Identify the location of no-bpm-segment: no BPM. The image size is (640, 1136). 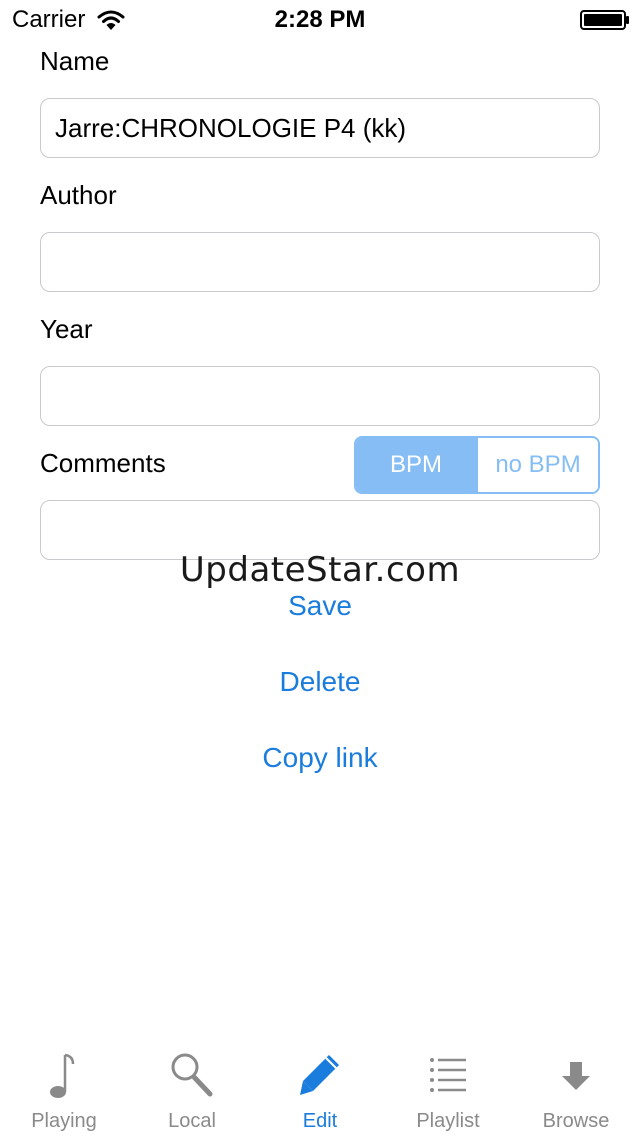
(537, 465).